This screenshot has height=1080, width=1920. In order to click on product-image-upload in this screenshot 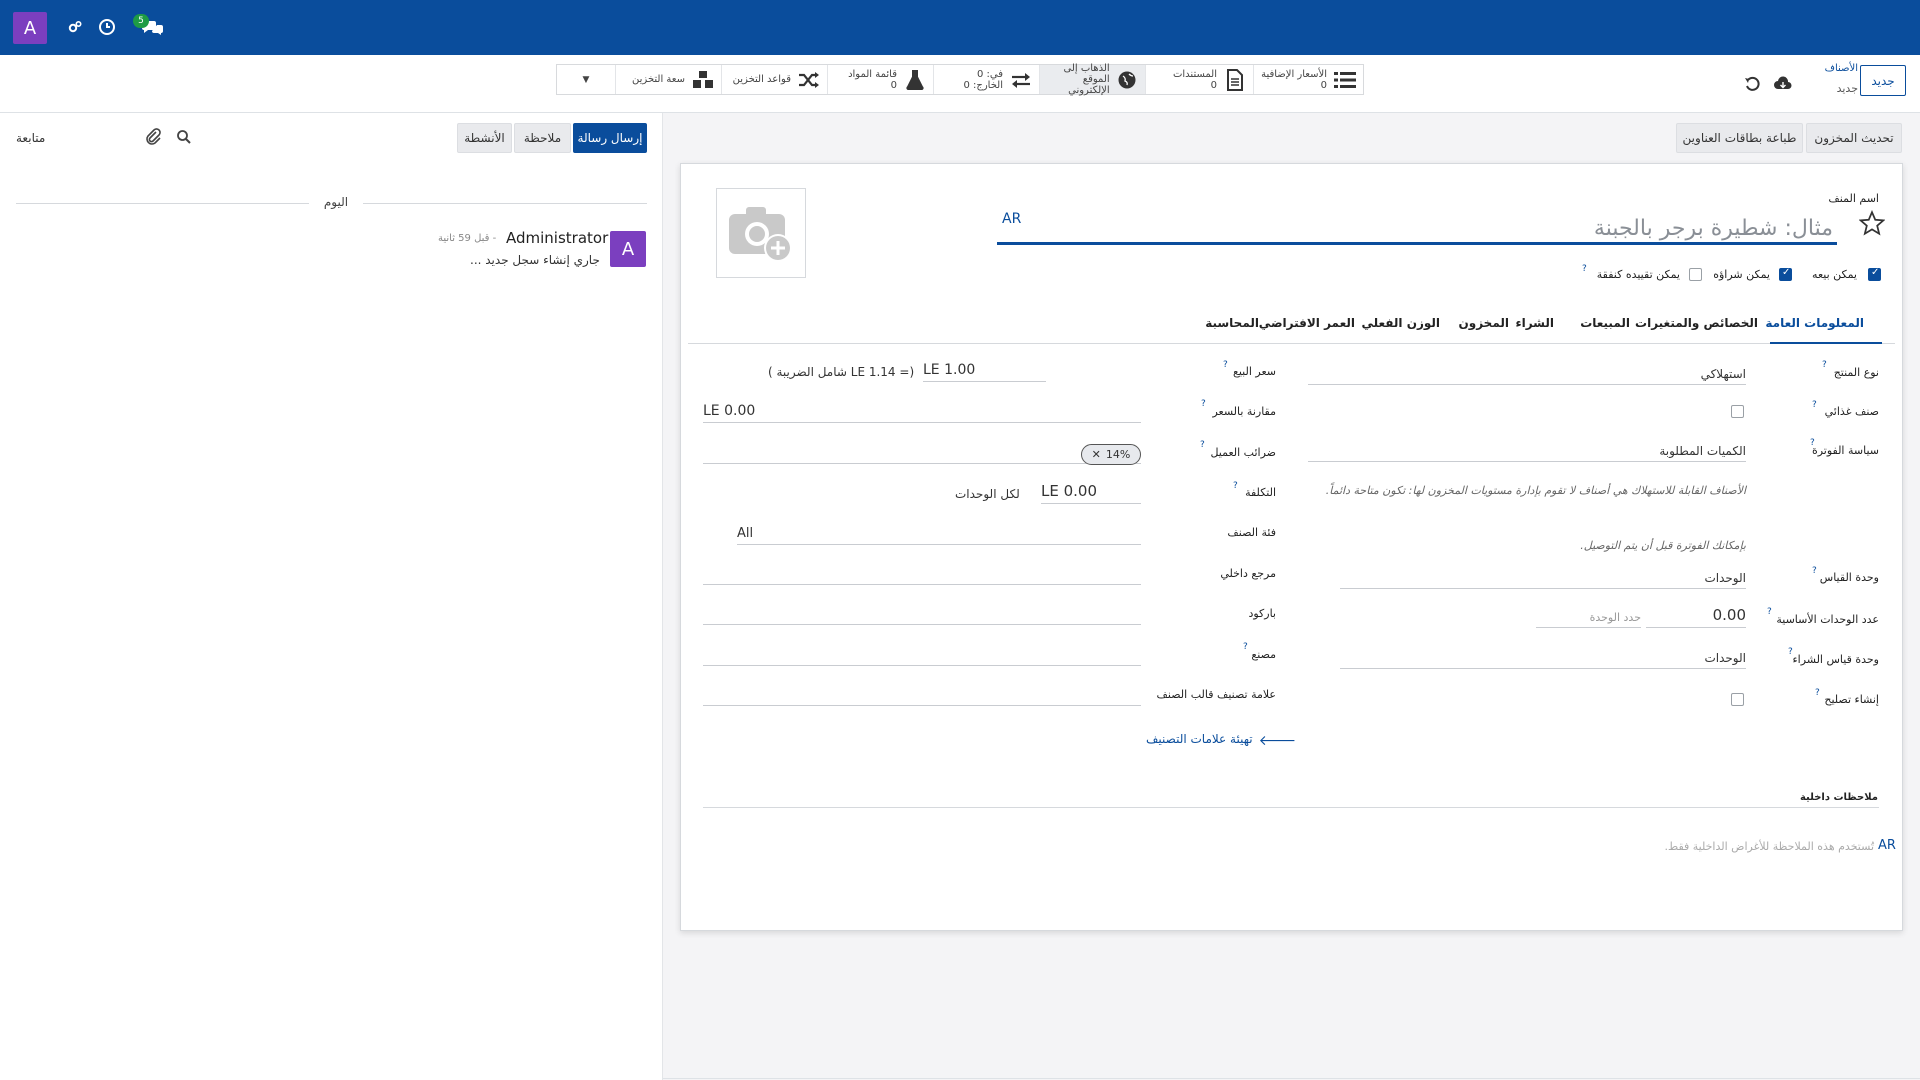, I will do `click(761, 233)`.